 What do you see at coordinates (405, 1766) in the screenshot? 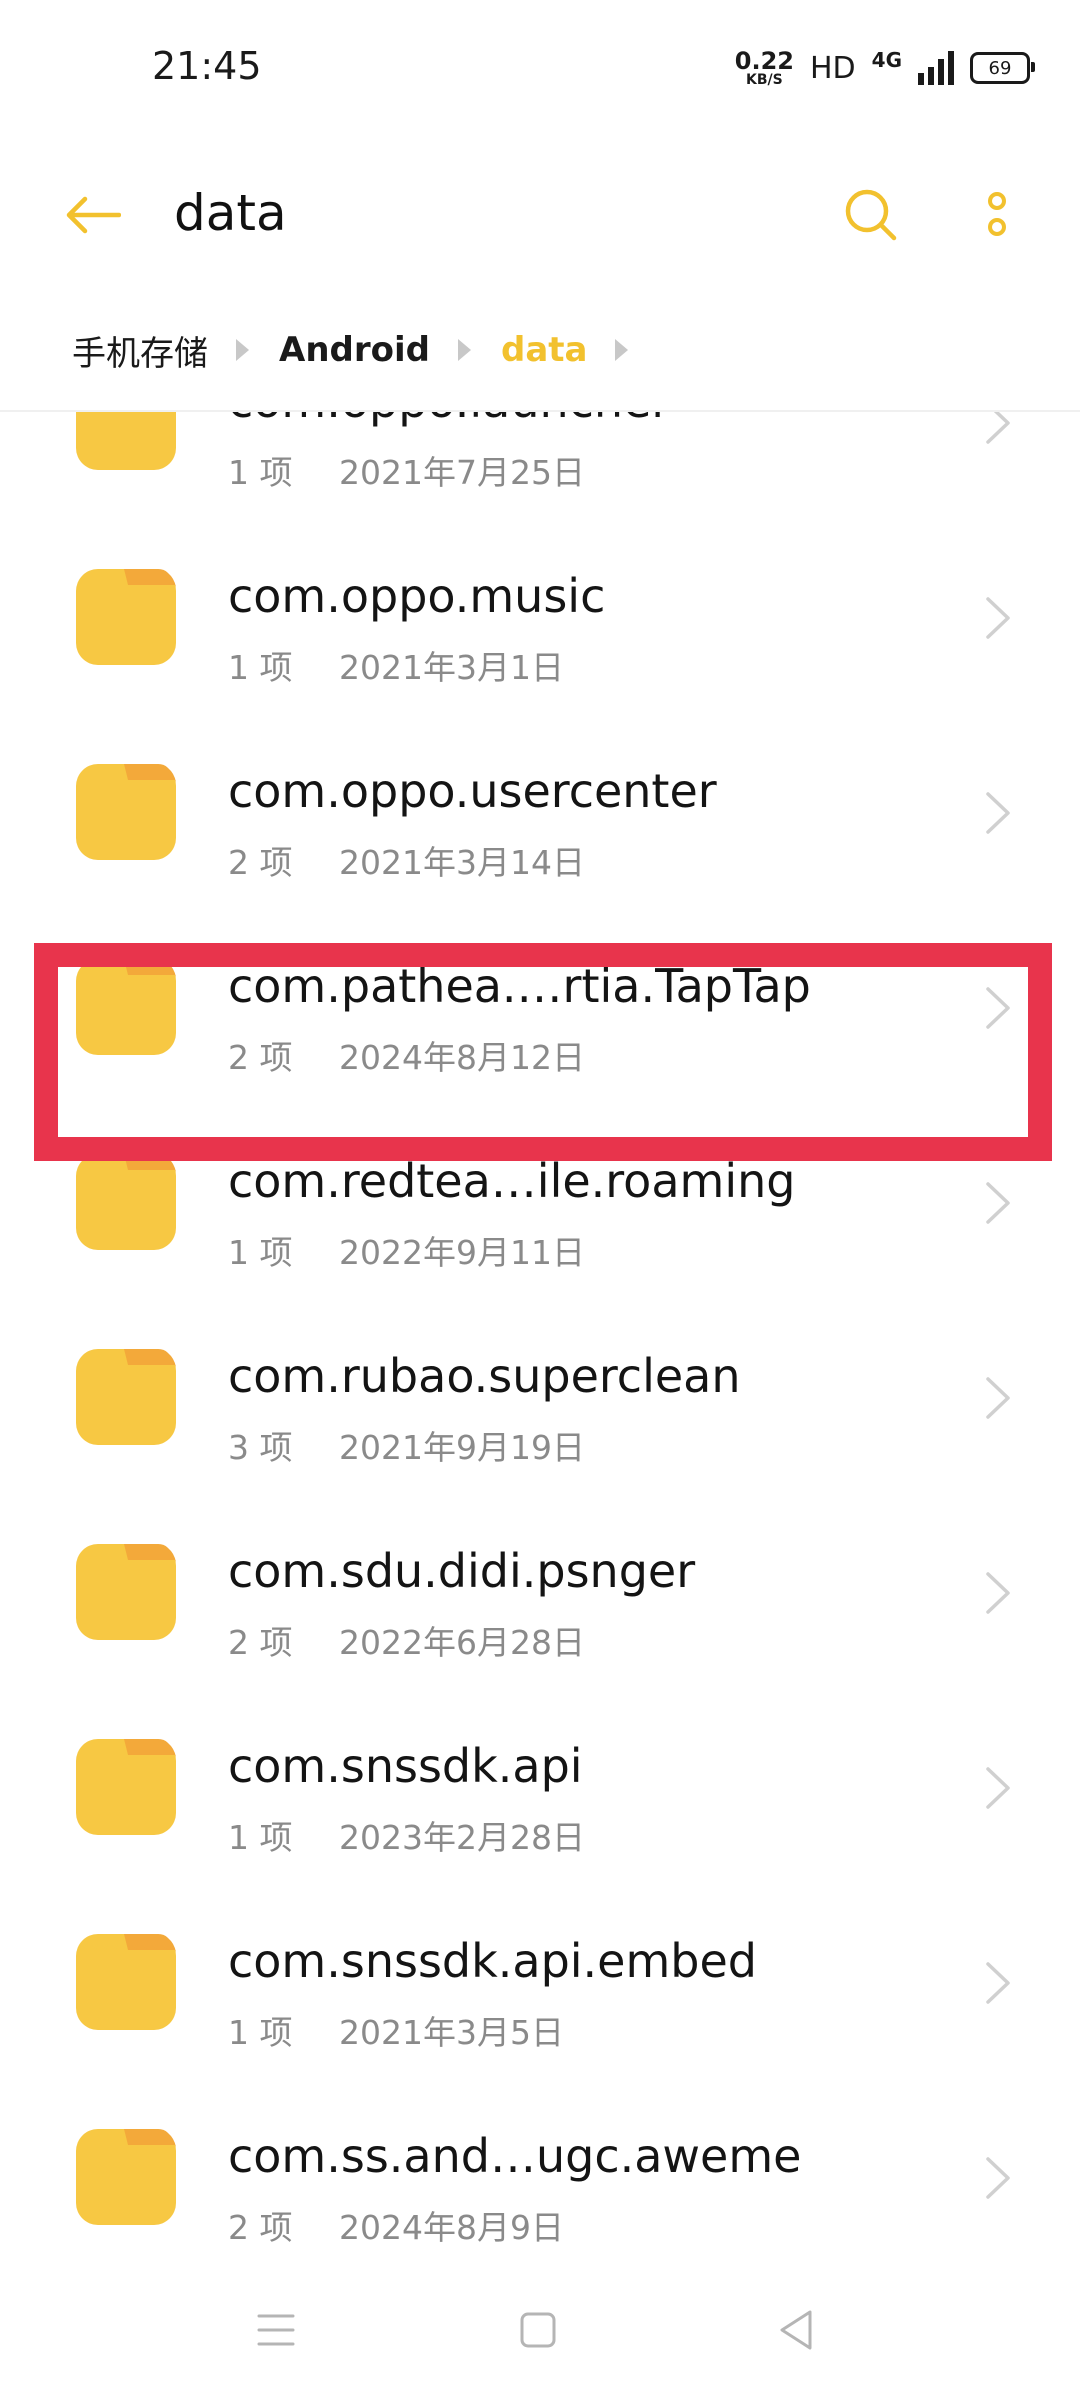
I see `folder-name: com.snssdk.api` at bounding box center [405, 1766].